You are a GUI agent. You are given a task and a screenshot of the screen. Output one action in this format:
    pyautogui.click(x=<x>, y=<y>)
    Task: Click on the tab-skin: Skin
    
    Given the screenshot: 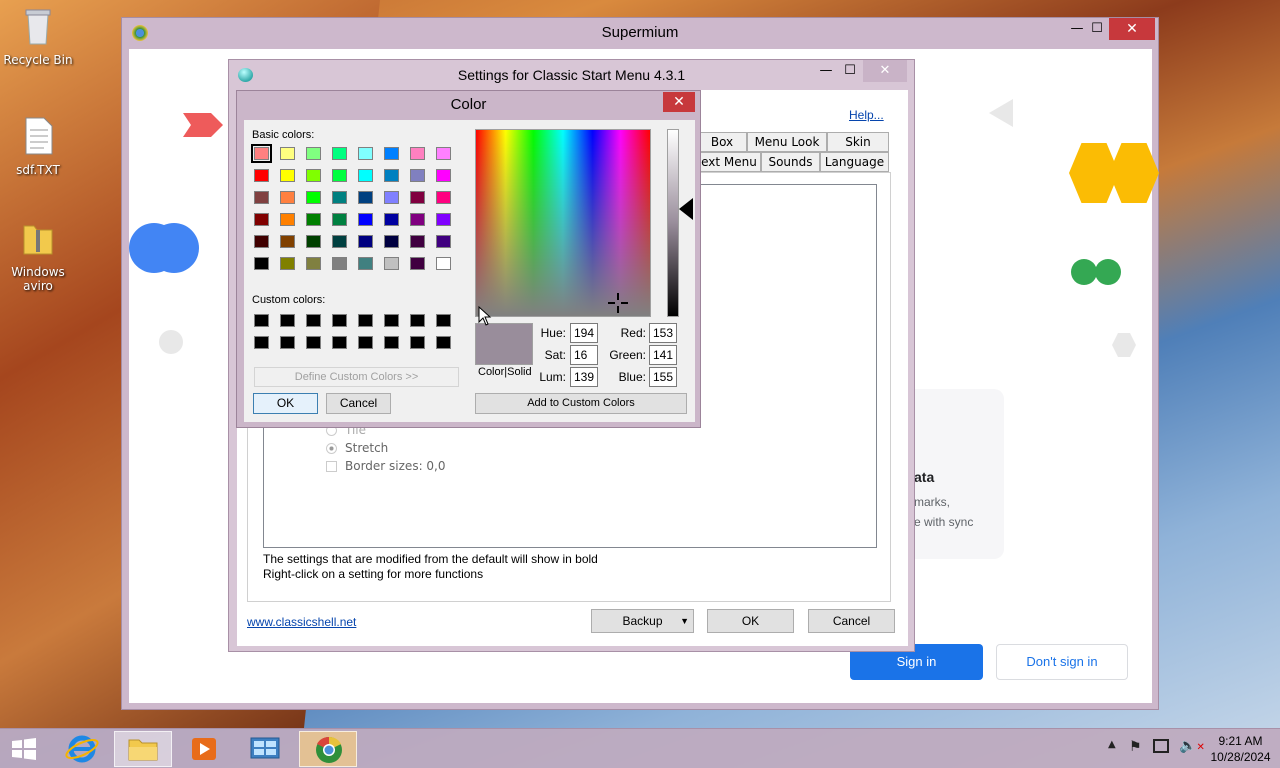 What is the action you would take?
    pyautogui.click(x=858, y=142)
    